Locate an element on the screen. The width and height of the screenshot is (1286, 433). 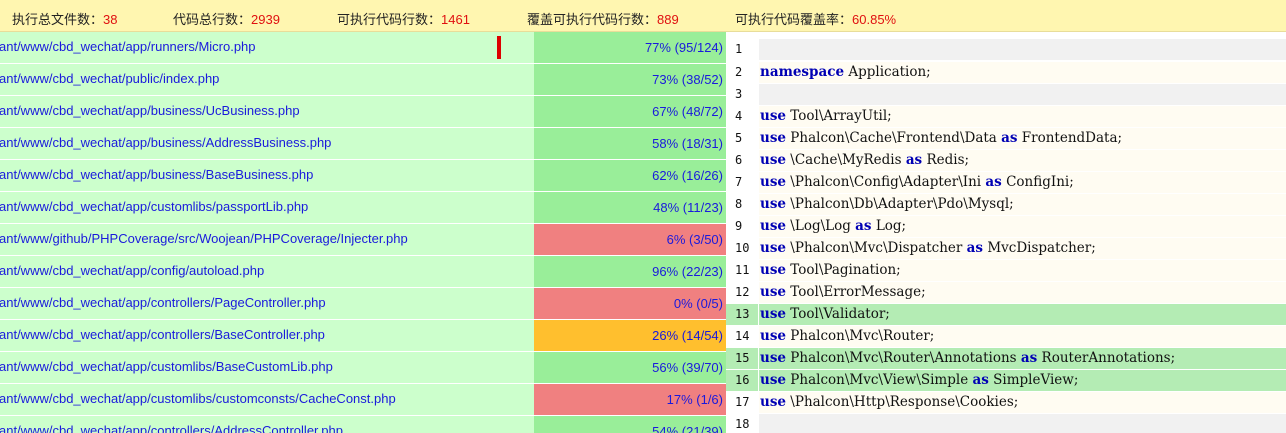
total-files-label: 执行总文件数： is located at coordinates (58, 19).